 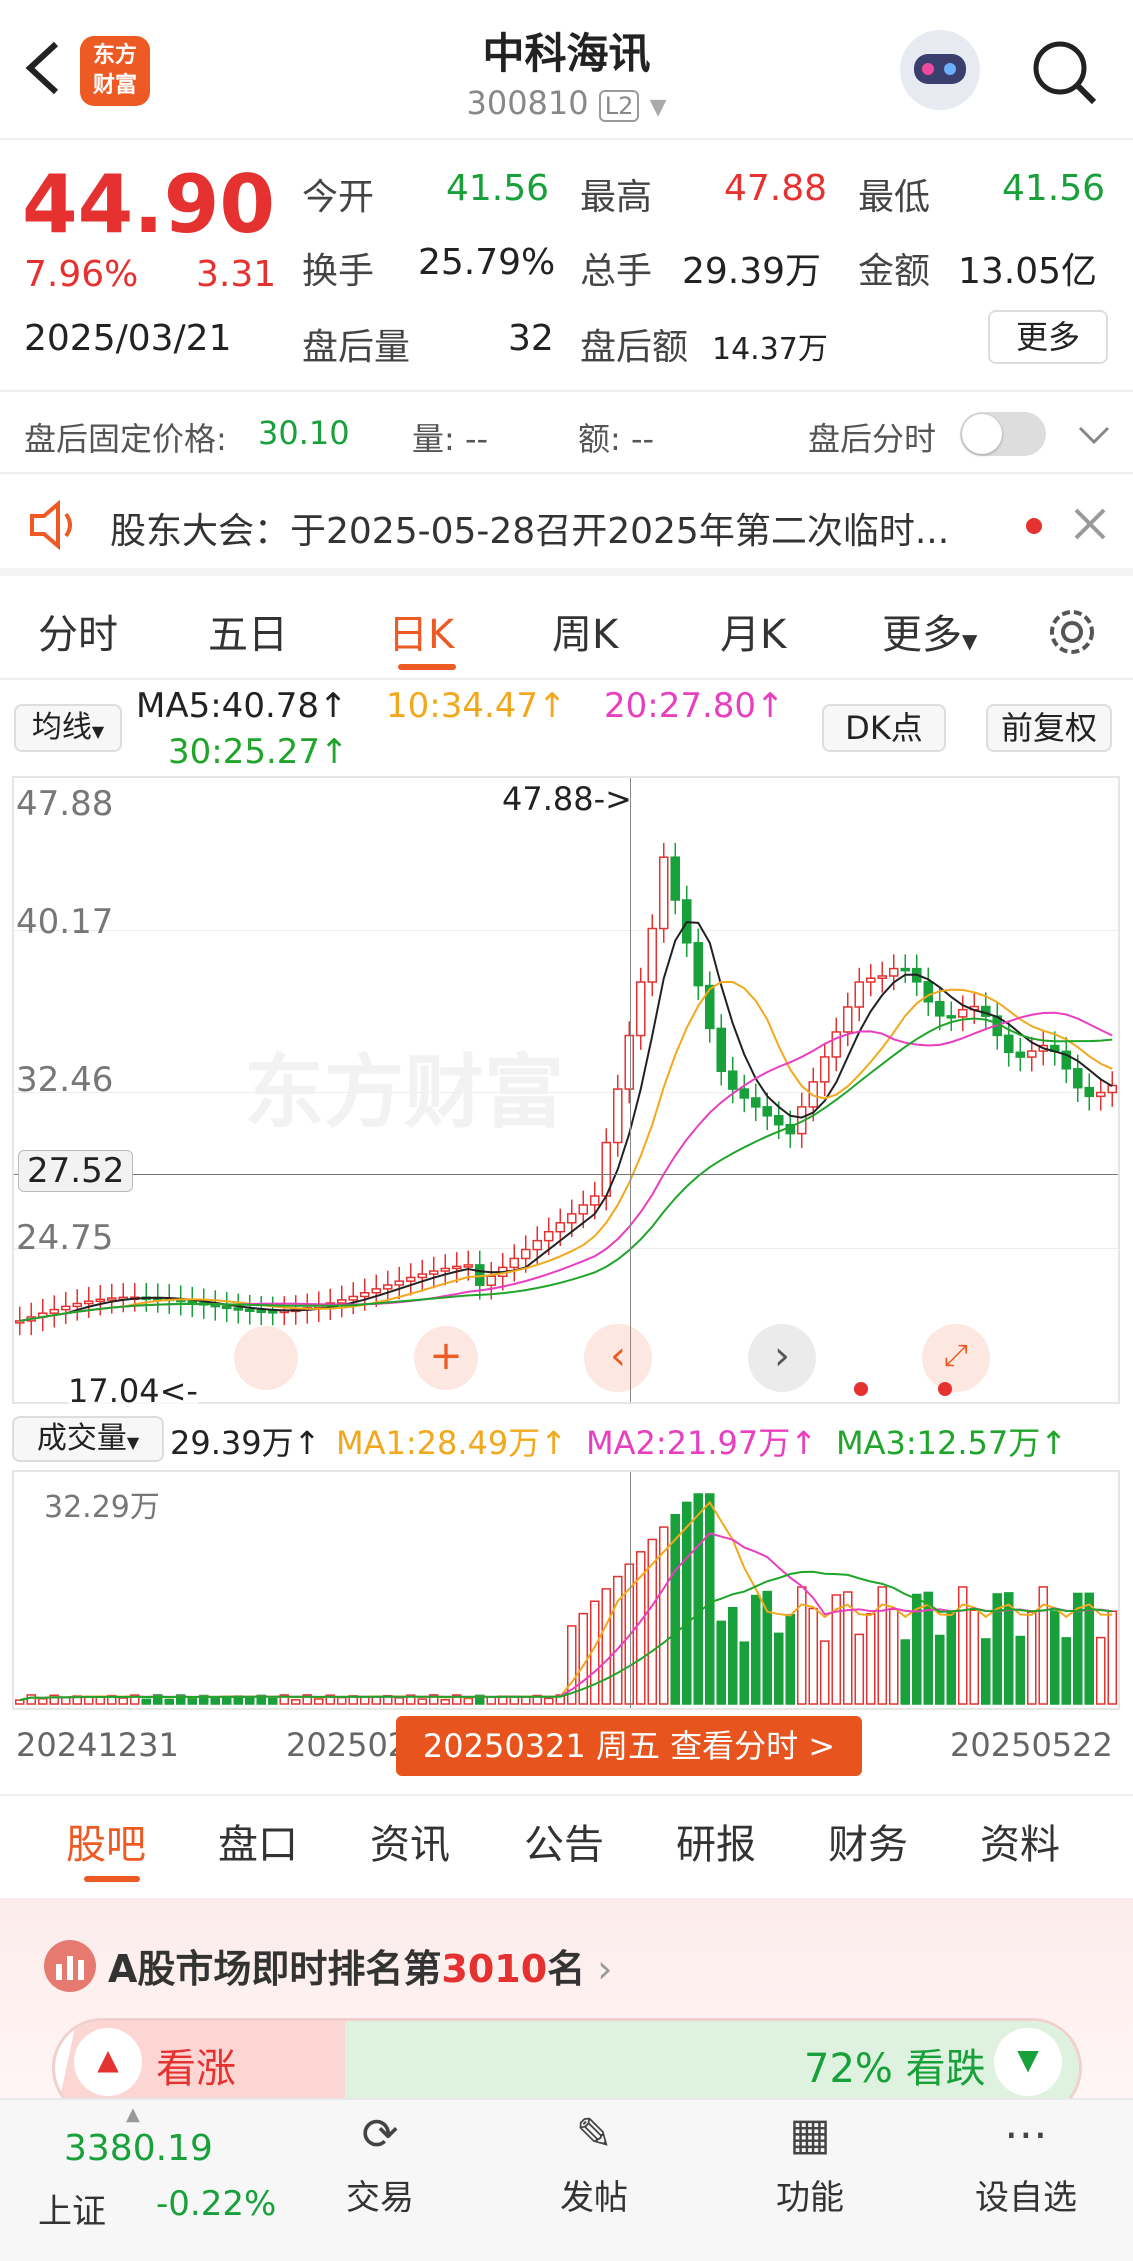 I want to click on volume-chart: 32.29万, so click(x=566, y=1590).